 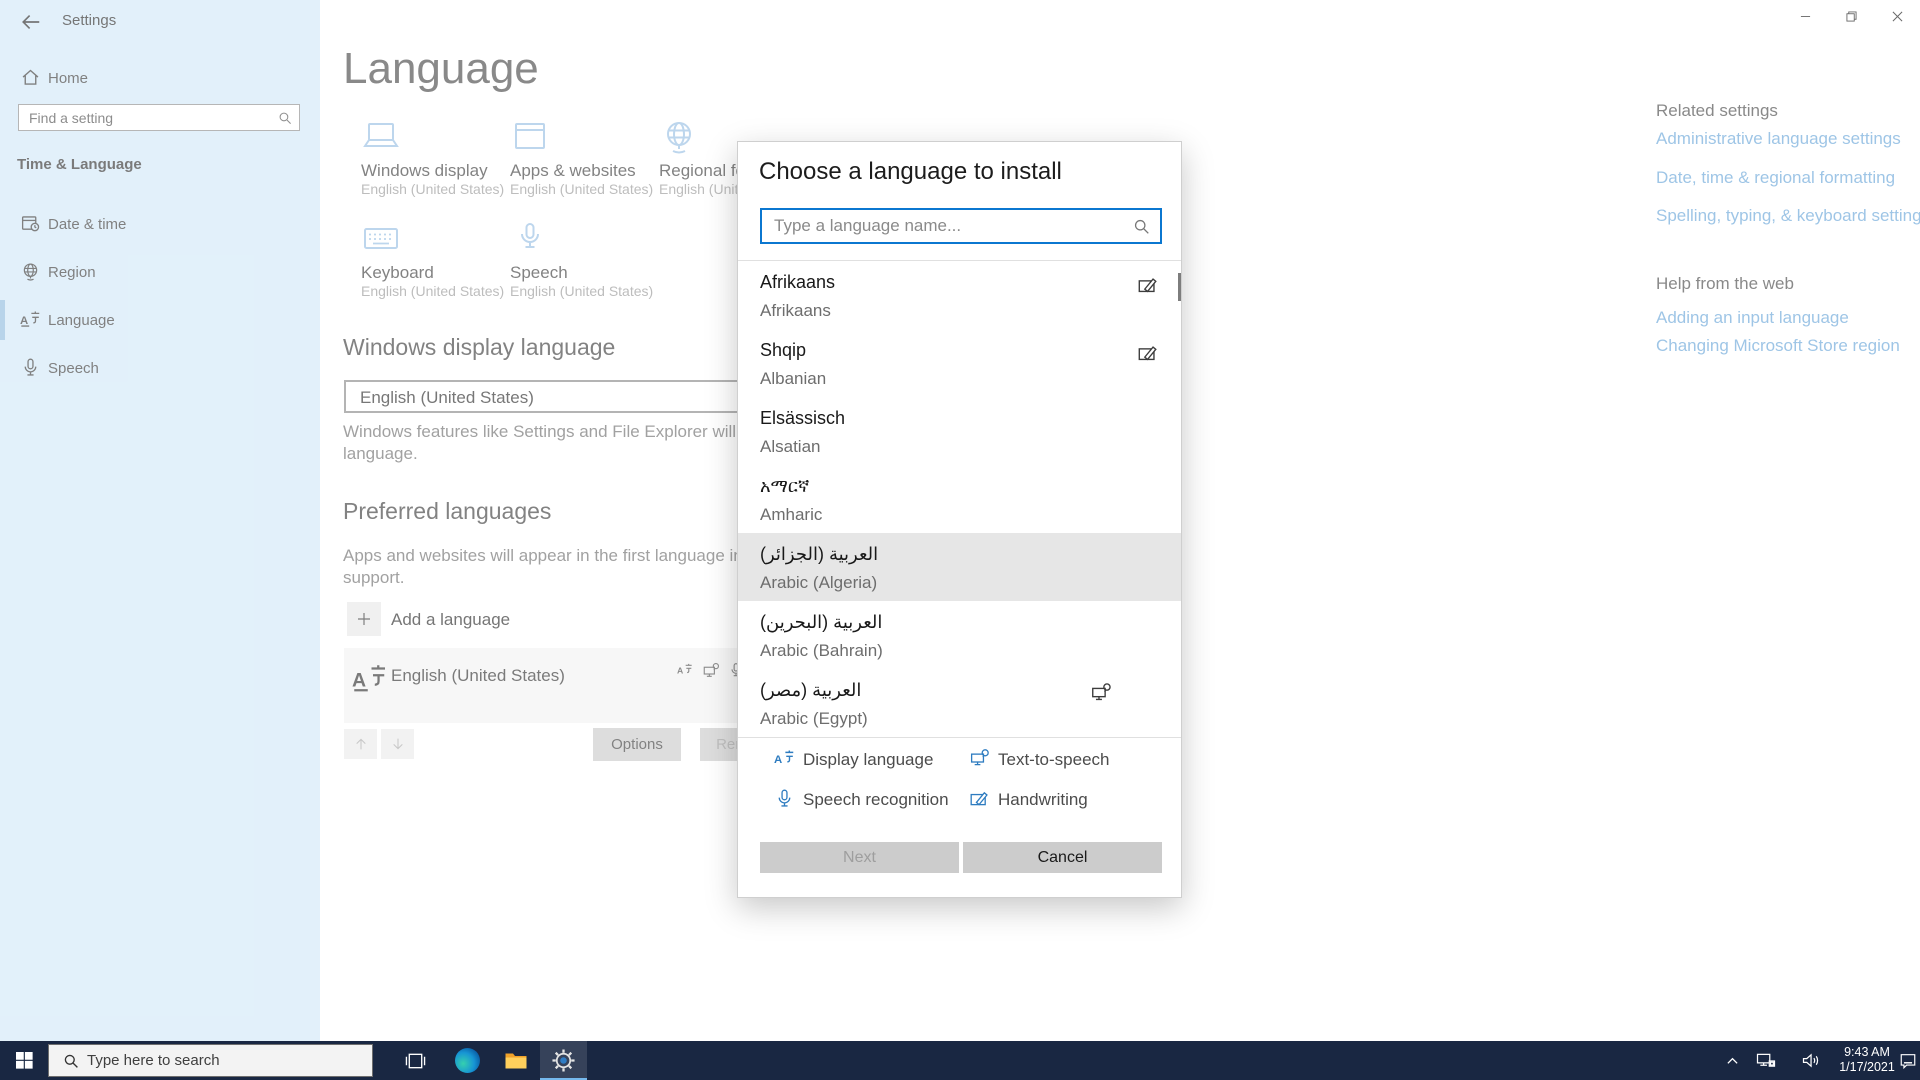 I want to click on legend-label: Text-to-speech, so click(x=1054, y=759).